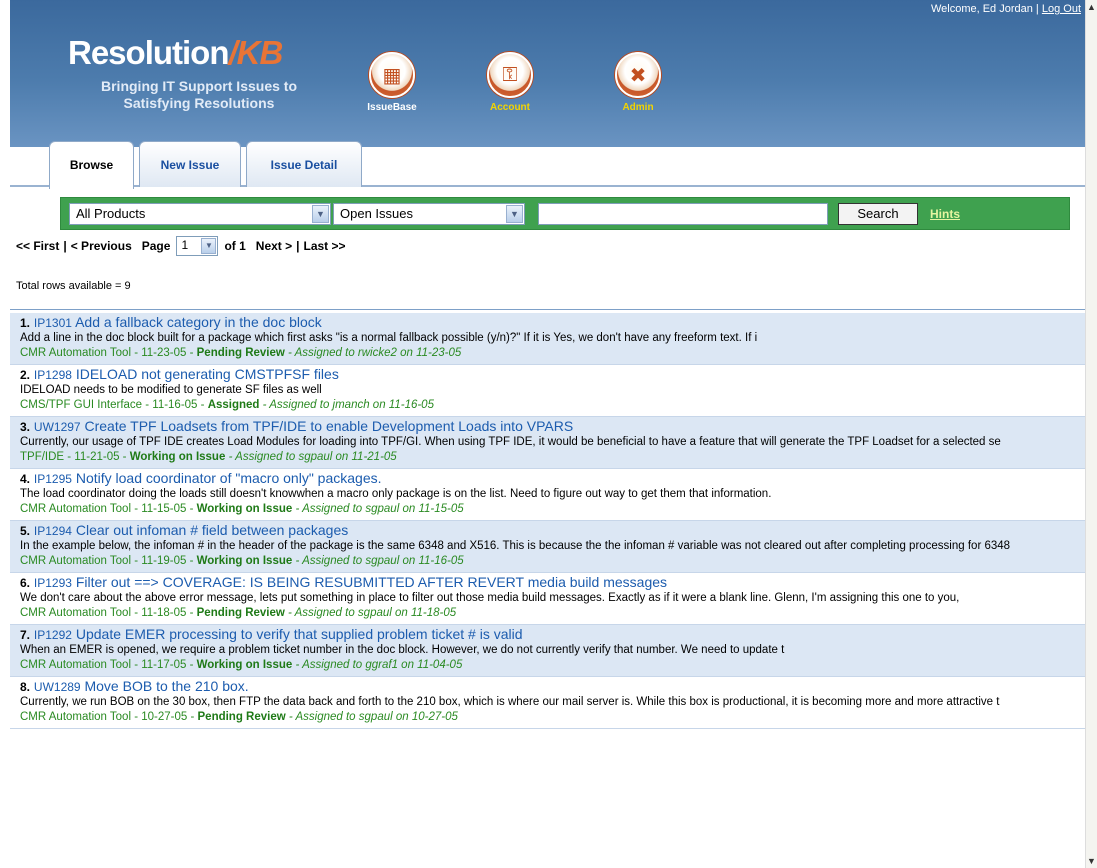 The width and height of the screenshot is (1097, 868). I want to click on tab-issue-detail: Issue Detail, so click(304, 164).